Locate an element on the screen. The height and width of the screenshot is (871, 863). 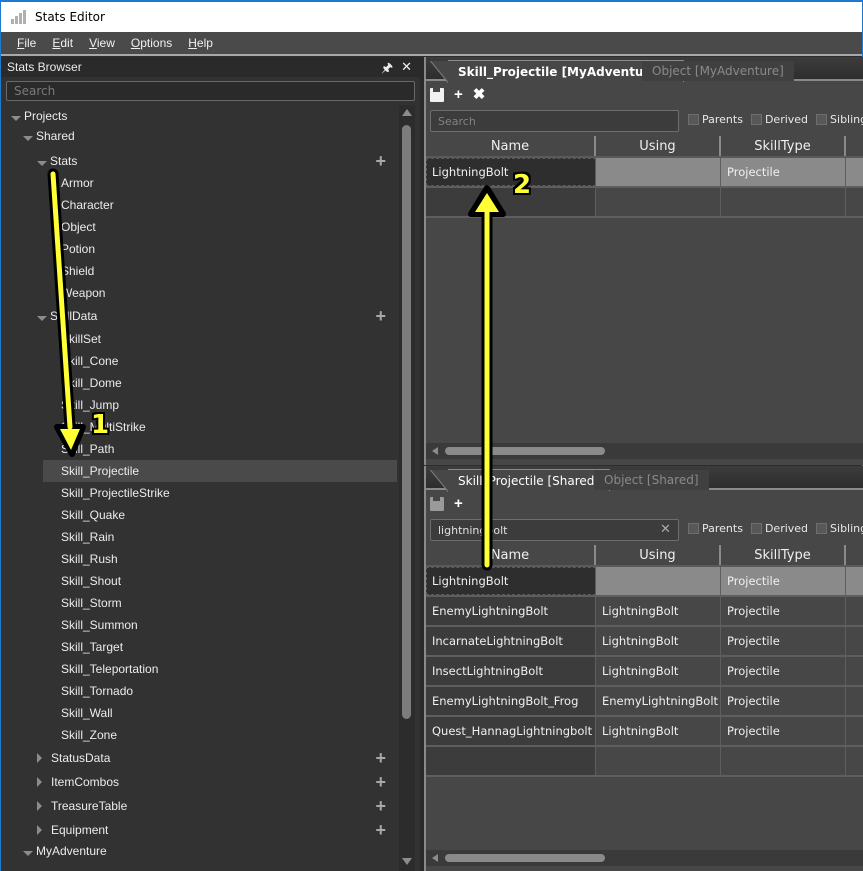
tree-item-treasuretable: TreasureTable is located at coordinates (82, 806).